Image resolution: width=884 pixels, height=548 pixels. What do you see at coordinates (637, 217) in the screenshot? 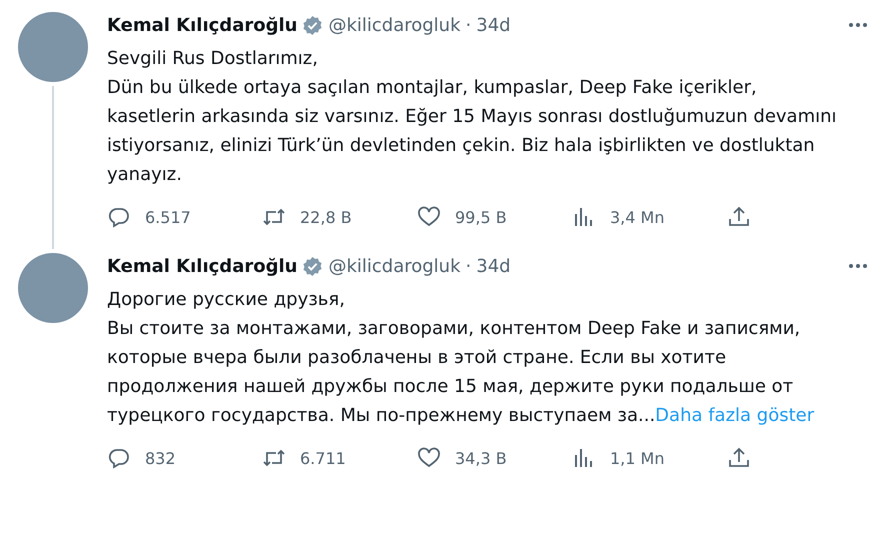
I see `stat-count: 3,4 Mn` at bounding box center [637, 217].